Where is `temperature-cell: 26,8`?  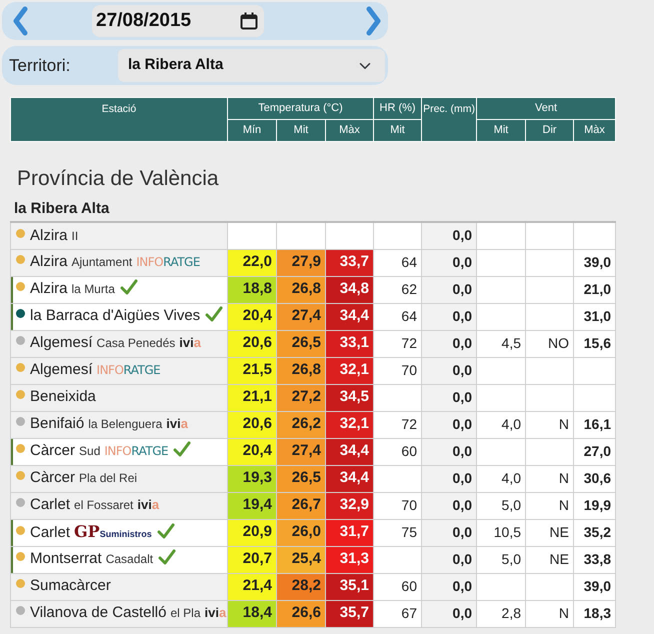 temperature-cell: 26,8 is located at coordinates (301, 370).